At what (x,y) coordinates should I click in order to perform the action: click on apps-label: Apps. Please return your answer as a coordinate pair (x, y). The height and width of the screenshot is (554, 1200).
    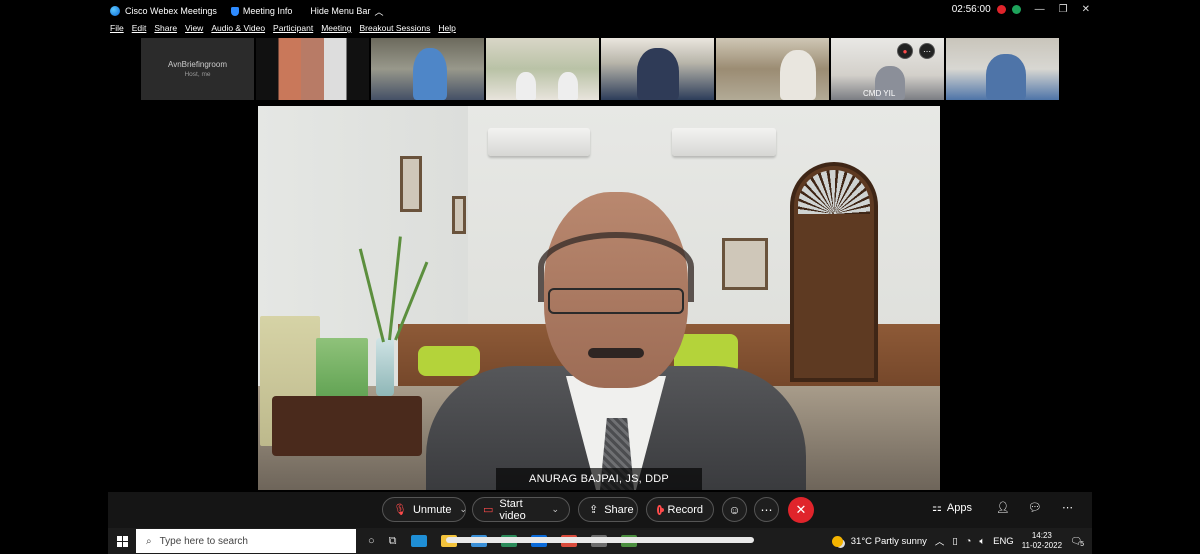
    Looking at the image, I should click on (959, 507).